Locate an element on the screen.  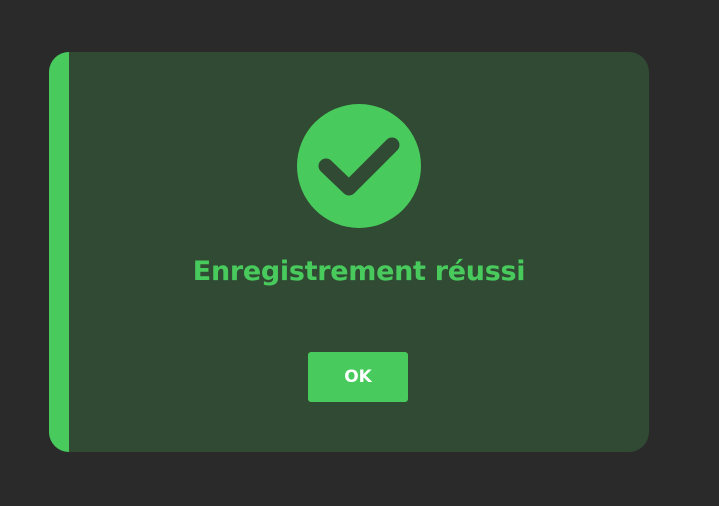
ok-button: OK is located at coordinates (358, 377).